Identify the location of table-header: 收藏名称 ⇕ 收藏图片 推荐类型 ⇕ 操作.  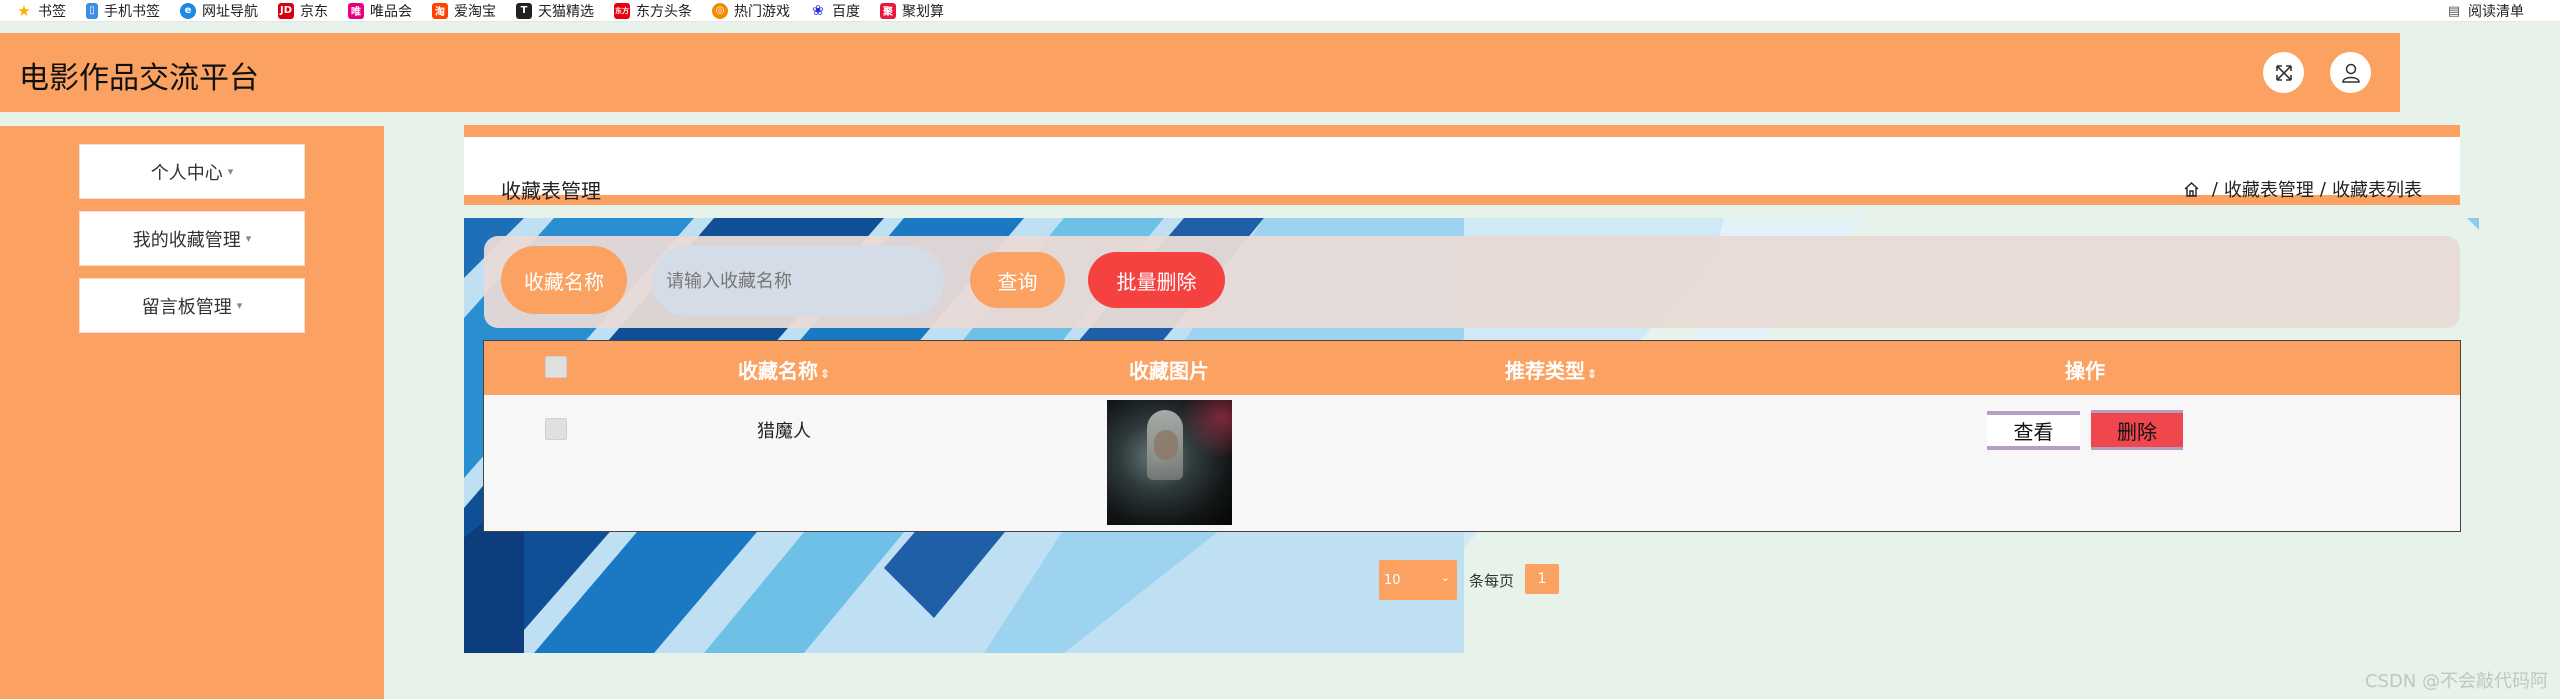
(1472, 368).